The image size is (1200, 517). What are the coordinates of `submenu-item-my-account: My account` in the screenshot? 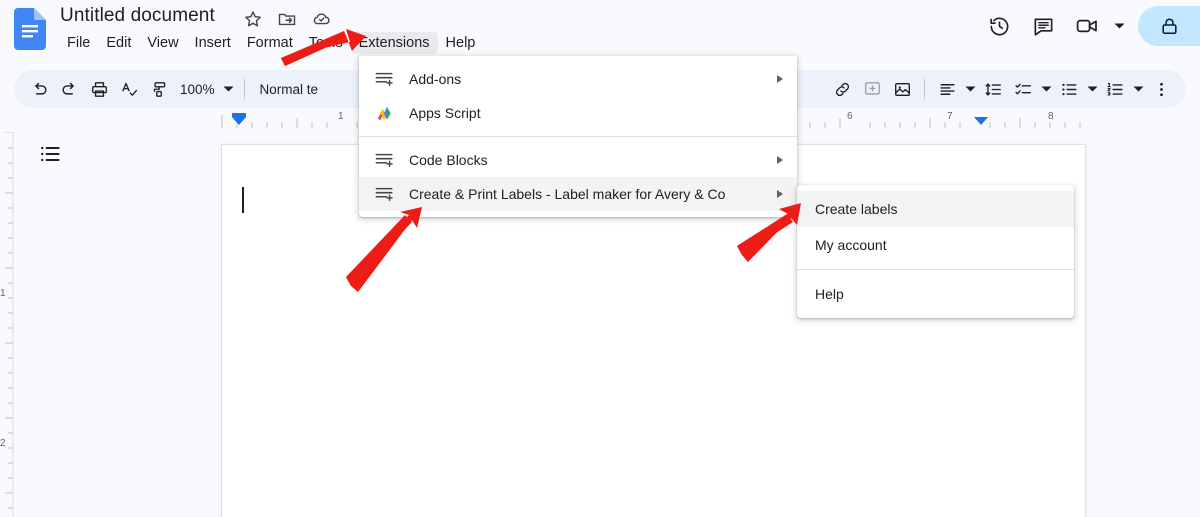 It's located at (935, 245).